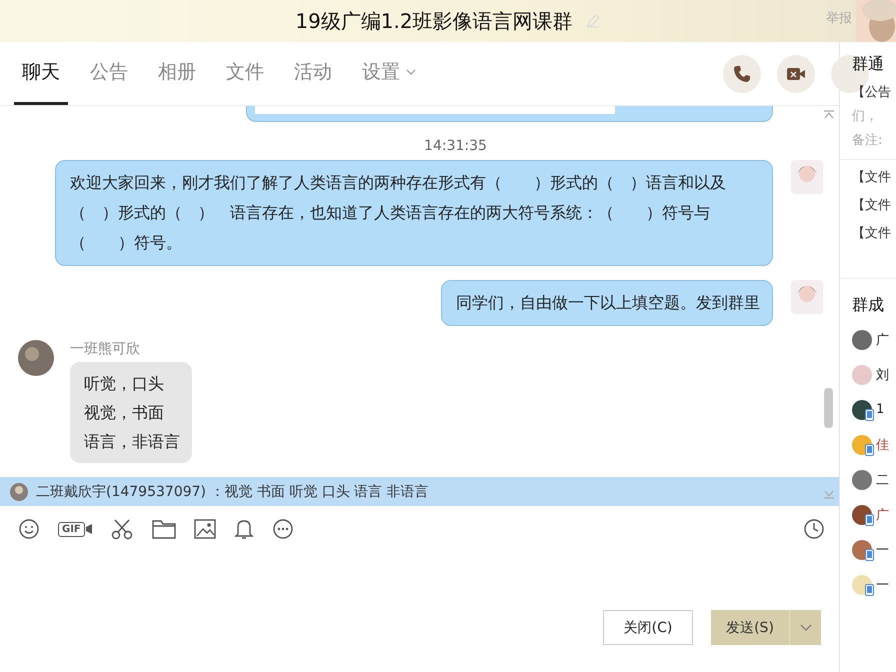 Image resolution: width=896 pixels, height=672 pixels. I want to click on reply-text: 二班戴欣宇(1479537097) ：视觉 书面 听觉 口头 语言 非语言, so click(232, 491).